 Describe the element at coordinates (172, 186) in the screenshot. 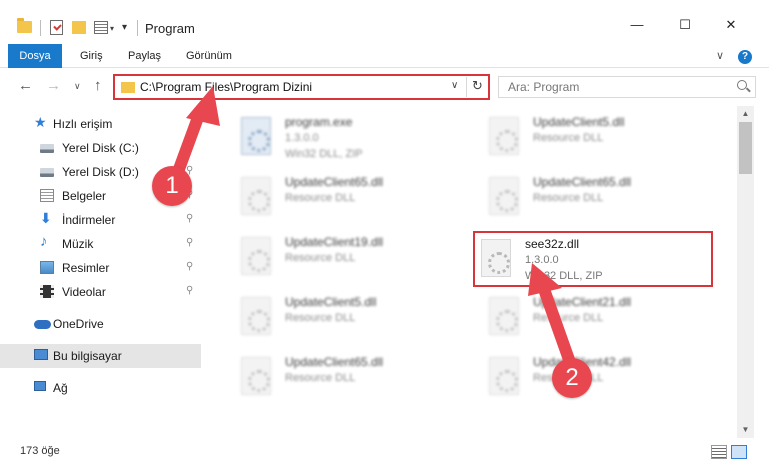

I see `step-1-badge: 1` at that location.